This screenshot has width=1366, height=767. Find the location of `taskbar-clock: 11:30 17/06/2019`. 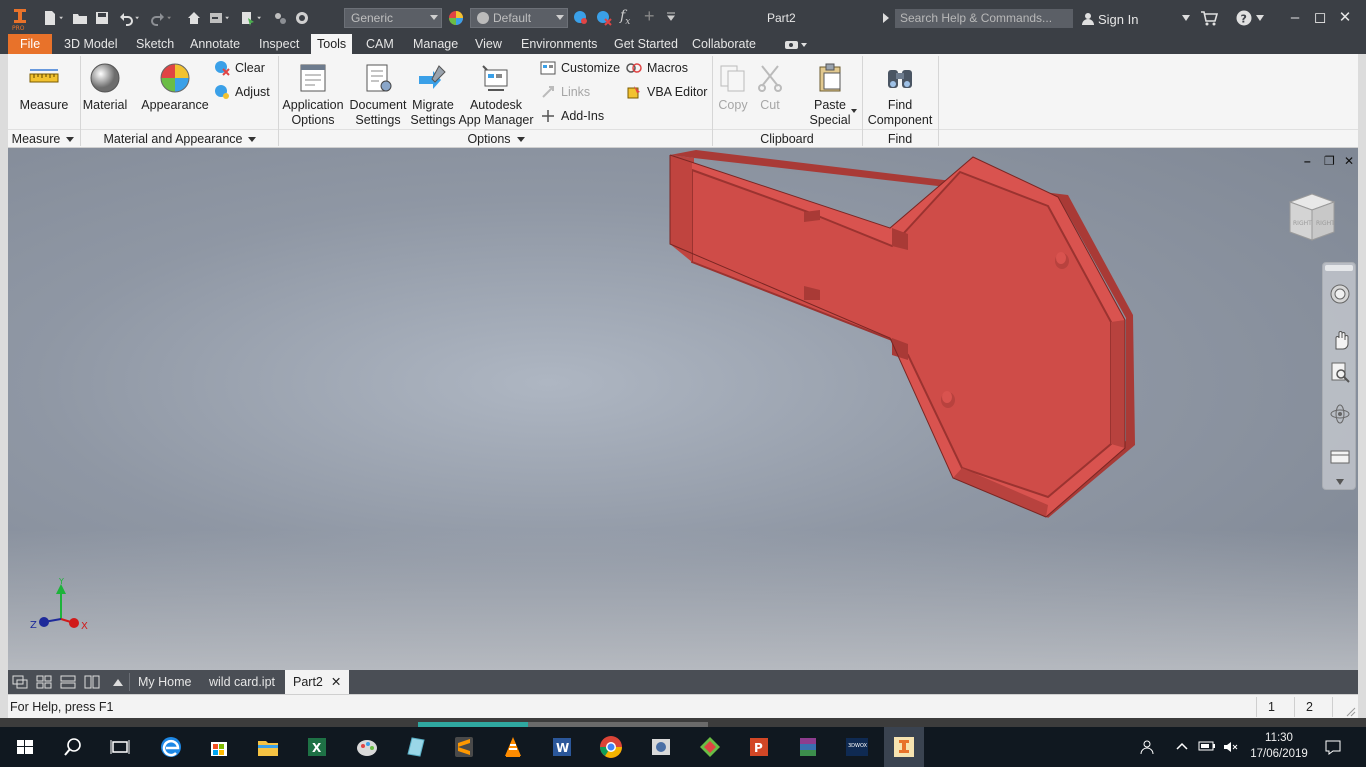

taskbar-clock: 11:30 17/06/2019 is located at coordinates (1279, 746).